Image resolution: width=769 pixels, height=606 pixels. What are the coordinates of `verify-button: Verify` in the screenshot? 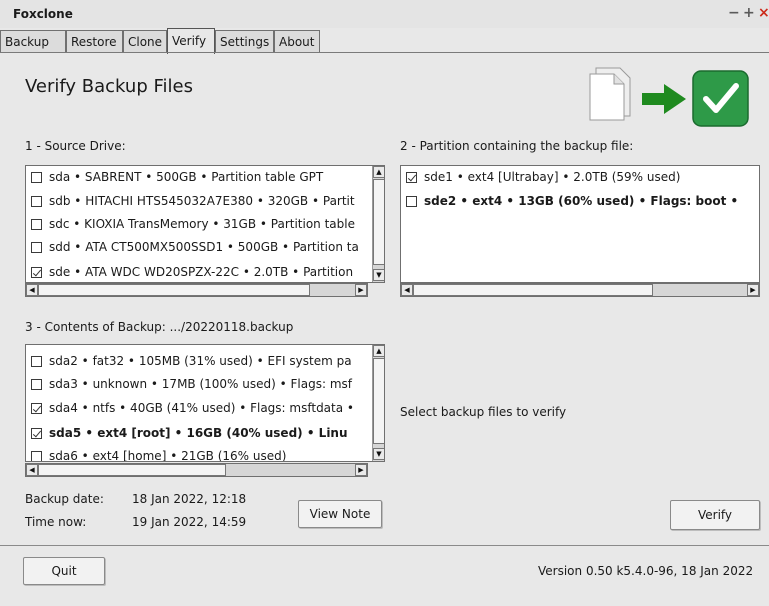 It's located at (715, 515).